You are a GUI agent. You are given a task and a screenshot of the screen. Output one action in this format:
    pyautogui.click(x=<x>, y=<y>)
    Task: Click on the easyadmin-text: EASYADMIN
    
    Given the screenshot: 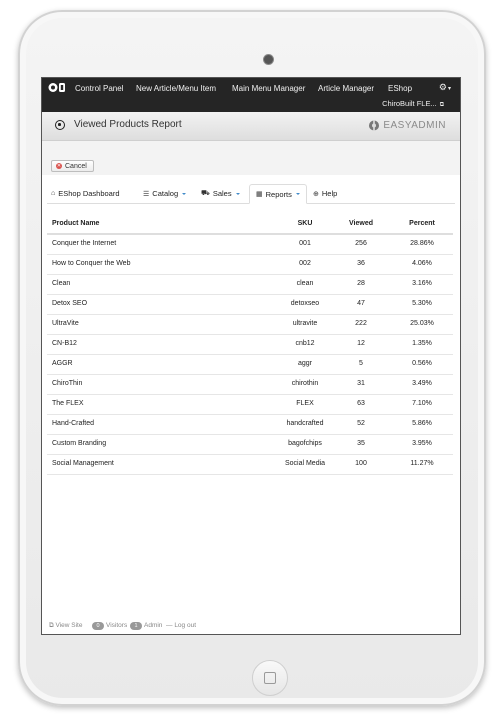 What is the action you would take?
    pyautogui.click(x=414, y=125)
    